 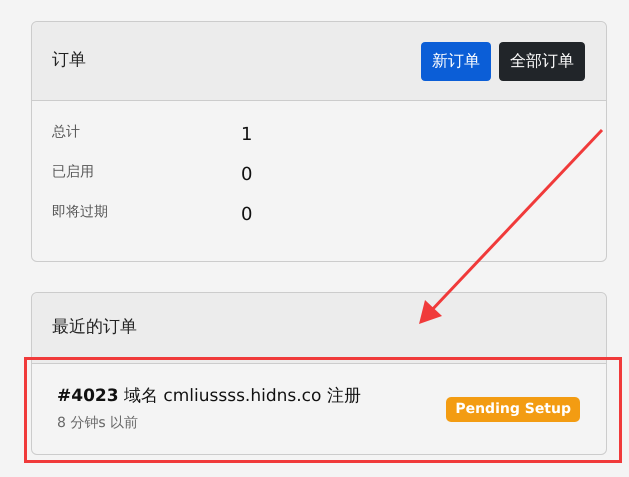 What do you see at coordinates (73, 172) in the screenshot?
I see `stat-label: 已启用` at bounding box center [73, 172].